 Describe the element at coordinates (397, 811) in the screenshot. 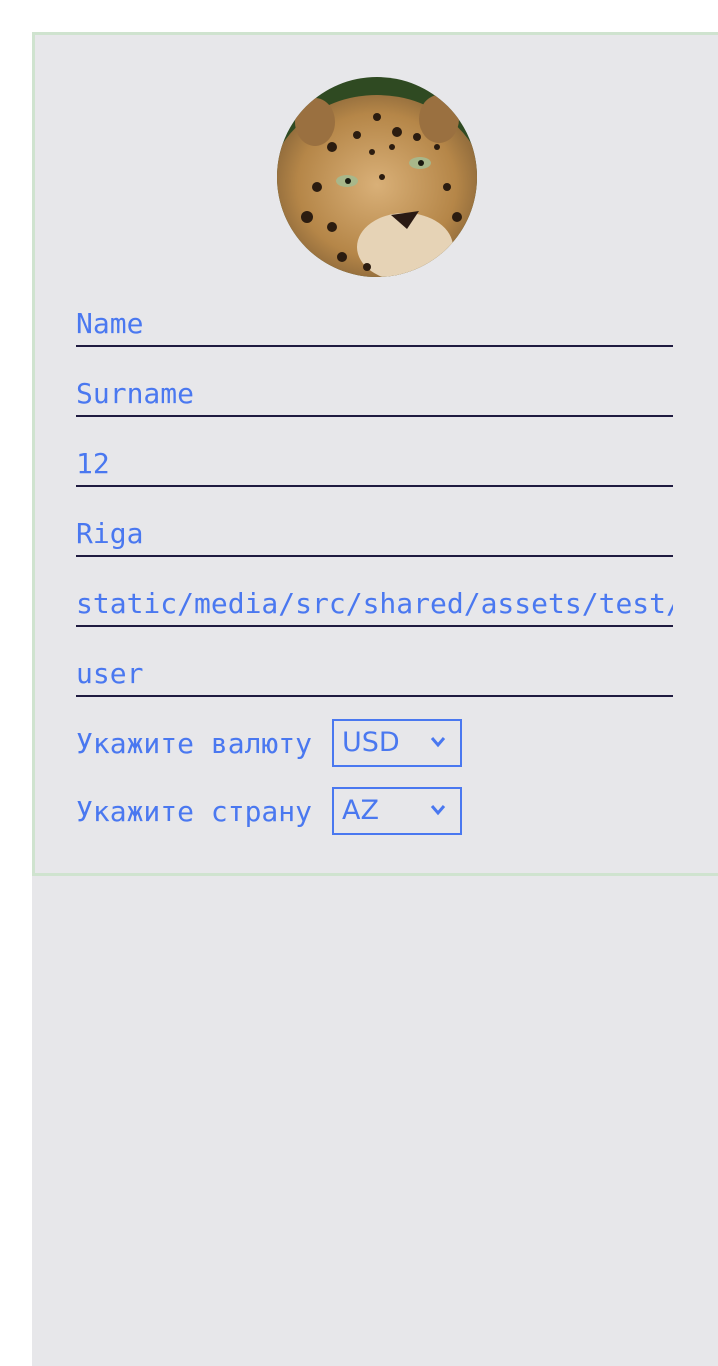

I see `country-select: AZ` at that location.